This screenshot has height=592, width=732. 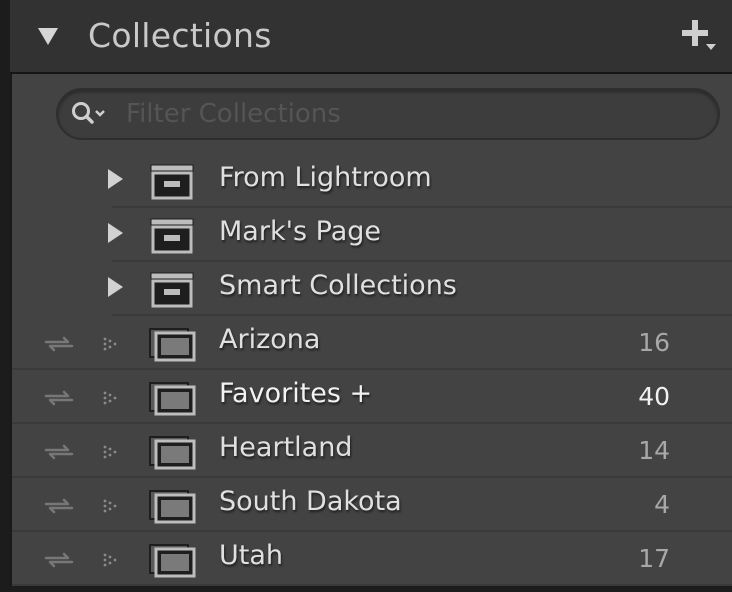 What do you see at coordinates (90, 114) in the screenshot?
I see `magnifier-dropdown-icon` at bounding box center [90, 114].